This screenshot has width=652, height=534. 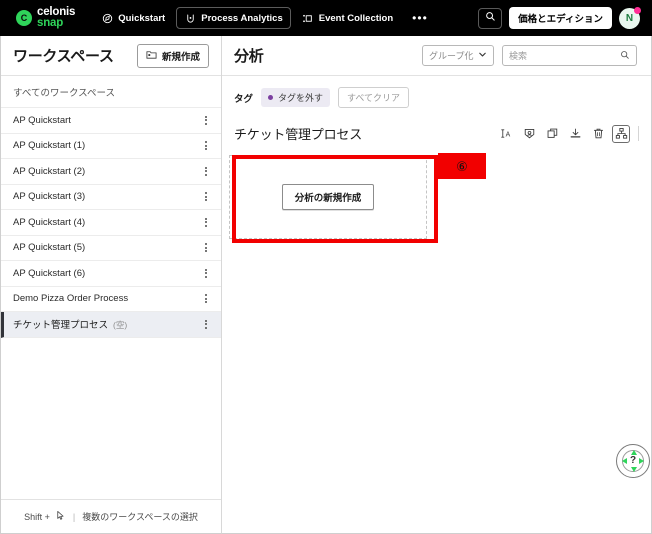 What do you see at coordinates (71, 299) in the screenshot?
I see `workspace-item-label: Demo Pizza Order Process` at bounding box center [71, 299].